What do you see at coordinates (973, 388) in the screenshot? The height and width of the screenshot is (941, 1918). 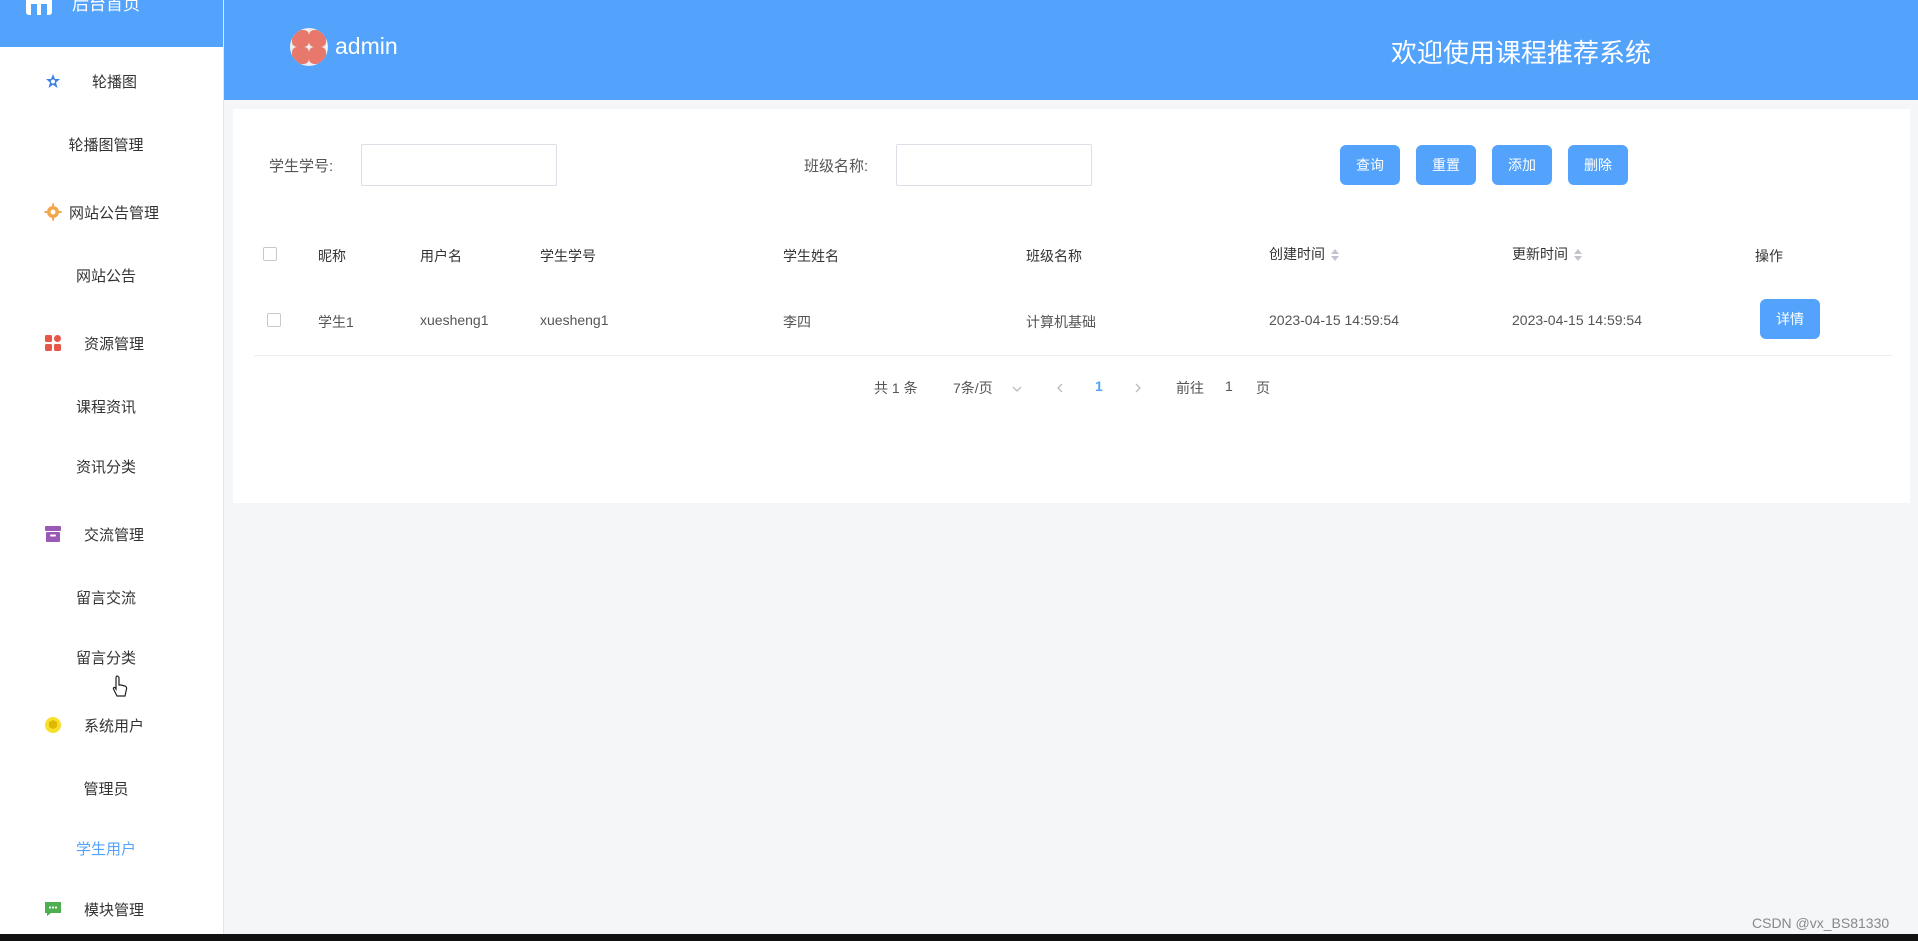 I see `page-size-select: 7条/页` at bounding box center [973, 388].